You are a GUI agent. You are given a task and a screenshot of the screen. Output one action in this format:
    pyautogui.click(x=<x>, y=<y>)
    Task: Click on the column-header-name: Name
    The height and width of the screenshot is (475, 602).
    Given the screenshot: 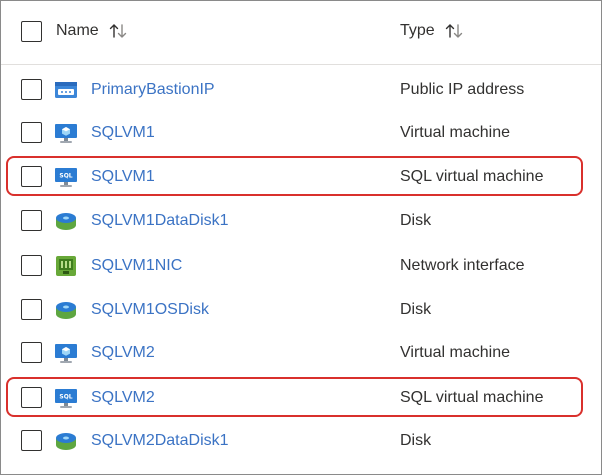 What is the action you would take?
    pyautogui.click(x=92, y=31)
    